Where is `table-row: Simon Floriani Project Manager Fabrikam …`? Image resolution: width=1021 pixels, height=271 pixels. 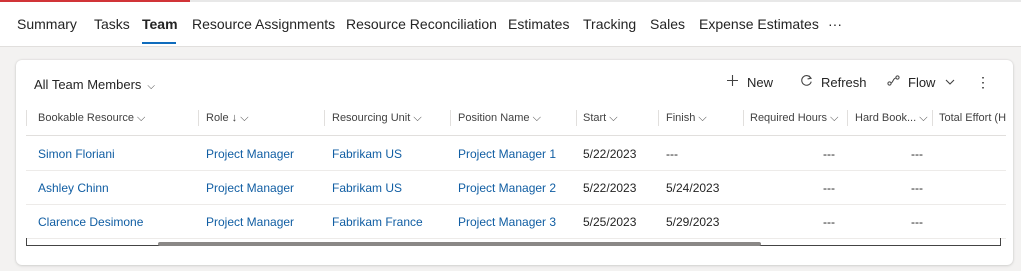
table-row: Simon Floriani Project Manager Fabrikam … is located at coordinates (516, 154).